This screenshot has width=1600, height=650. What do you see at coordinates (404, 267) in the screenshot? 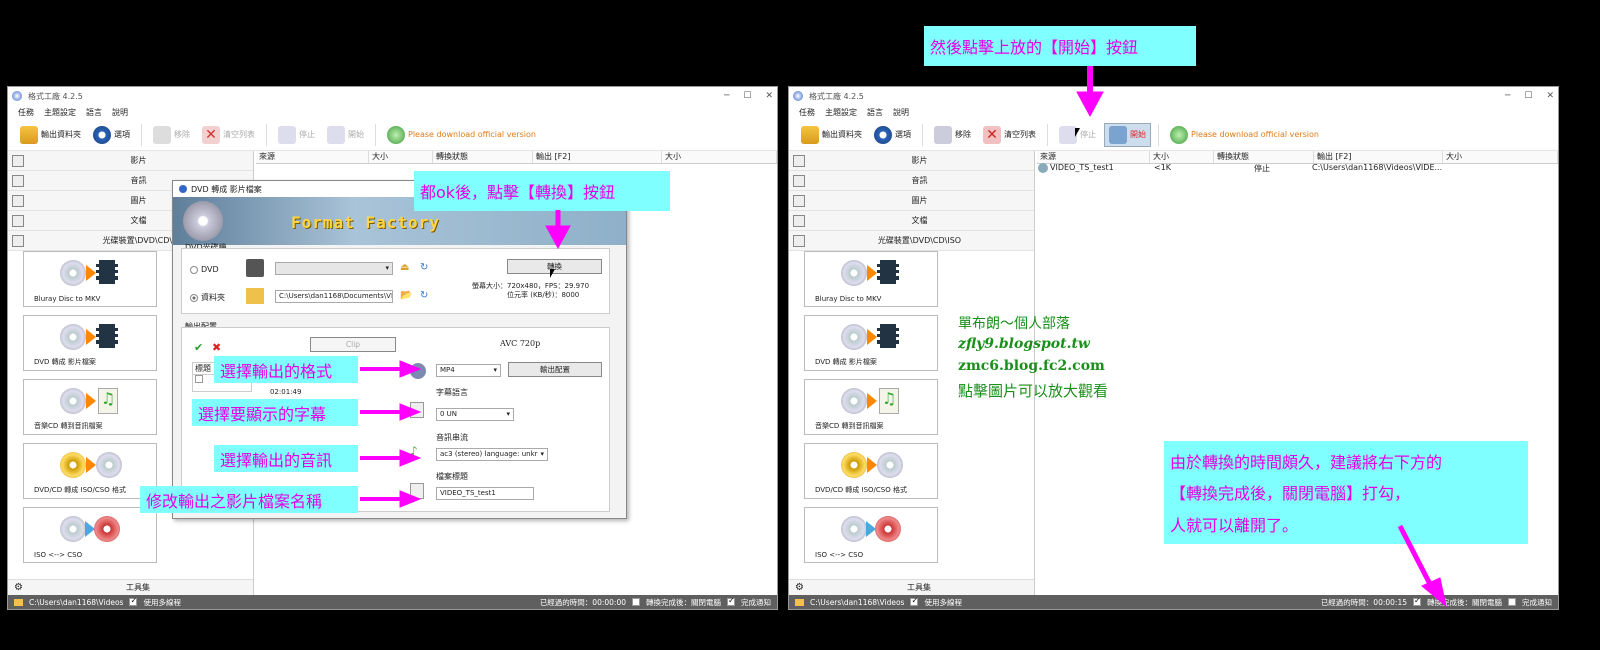
I see `eject-icon: ⏏` at bounding box center [404, 267].